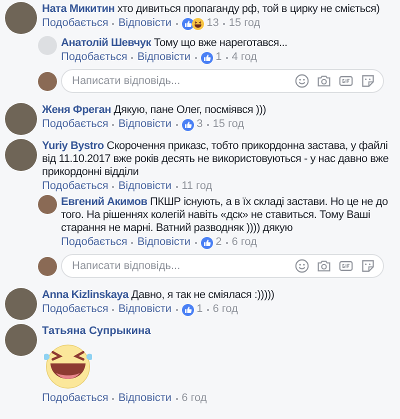 The image size is (400, 419). What do you see at coordinates (104, 202) in the screenshot?
I see `author-link: Евгений Акимов` at bounding box center [104, 202].